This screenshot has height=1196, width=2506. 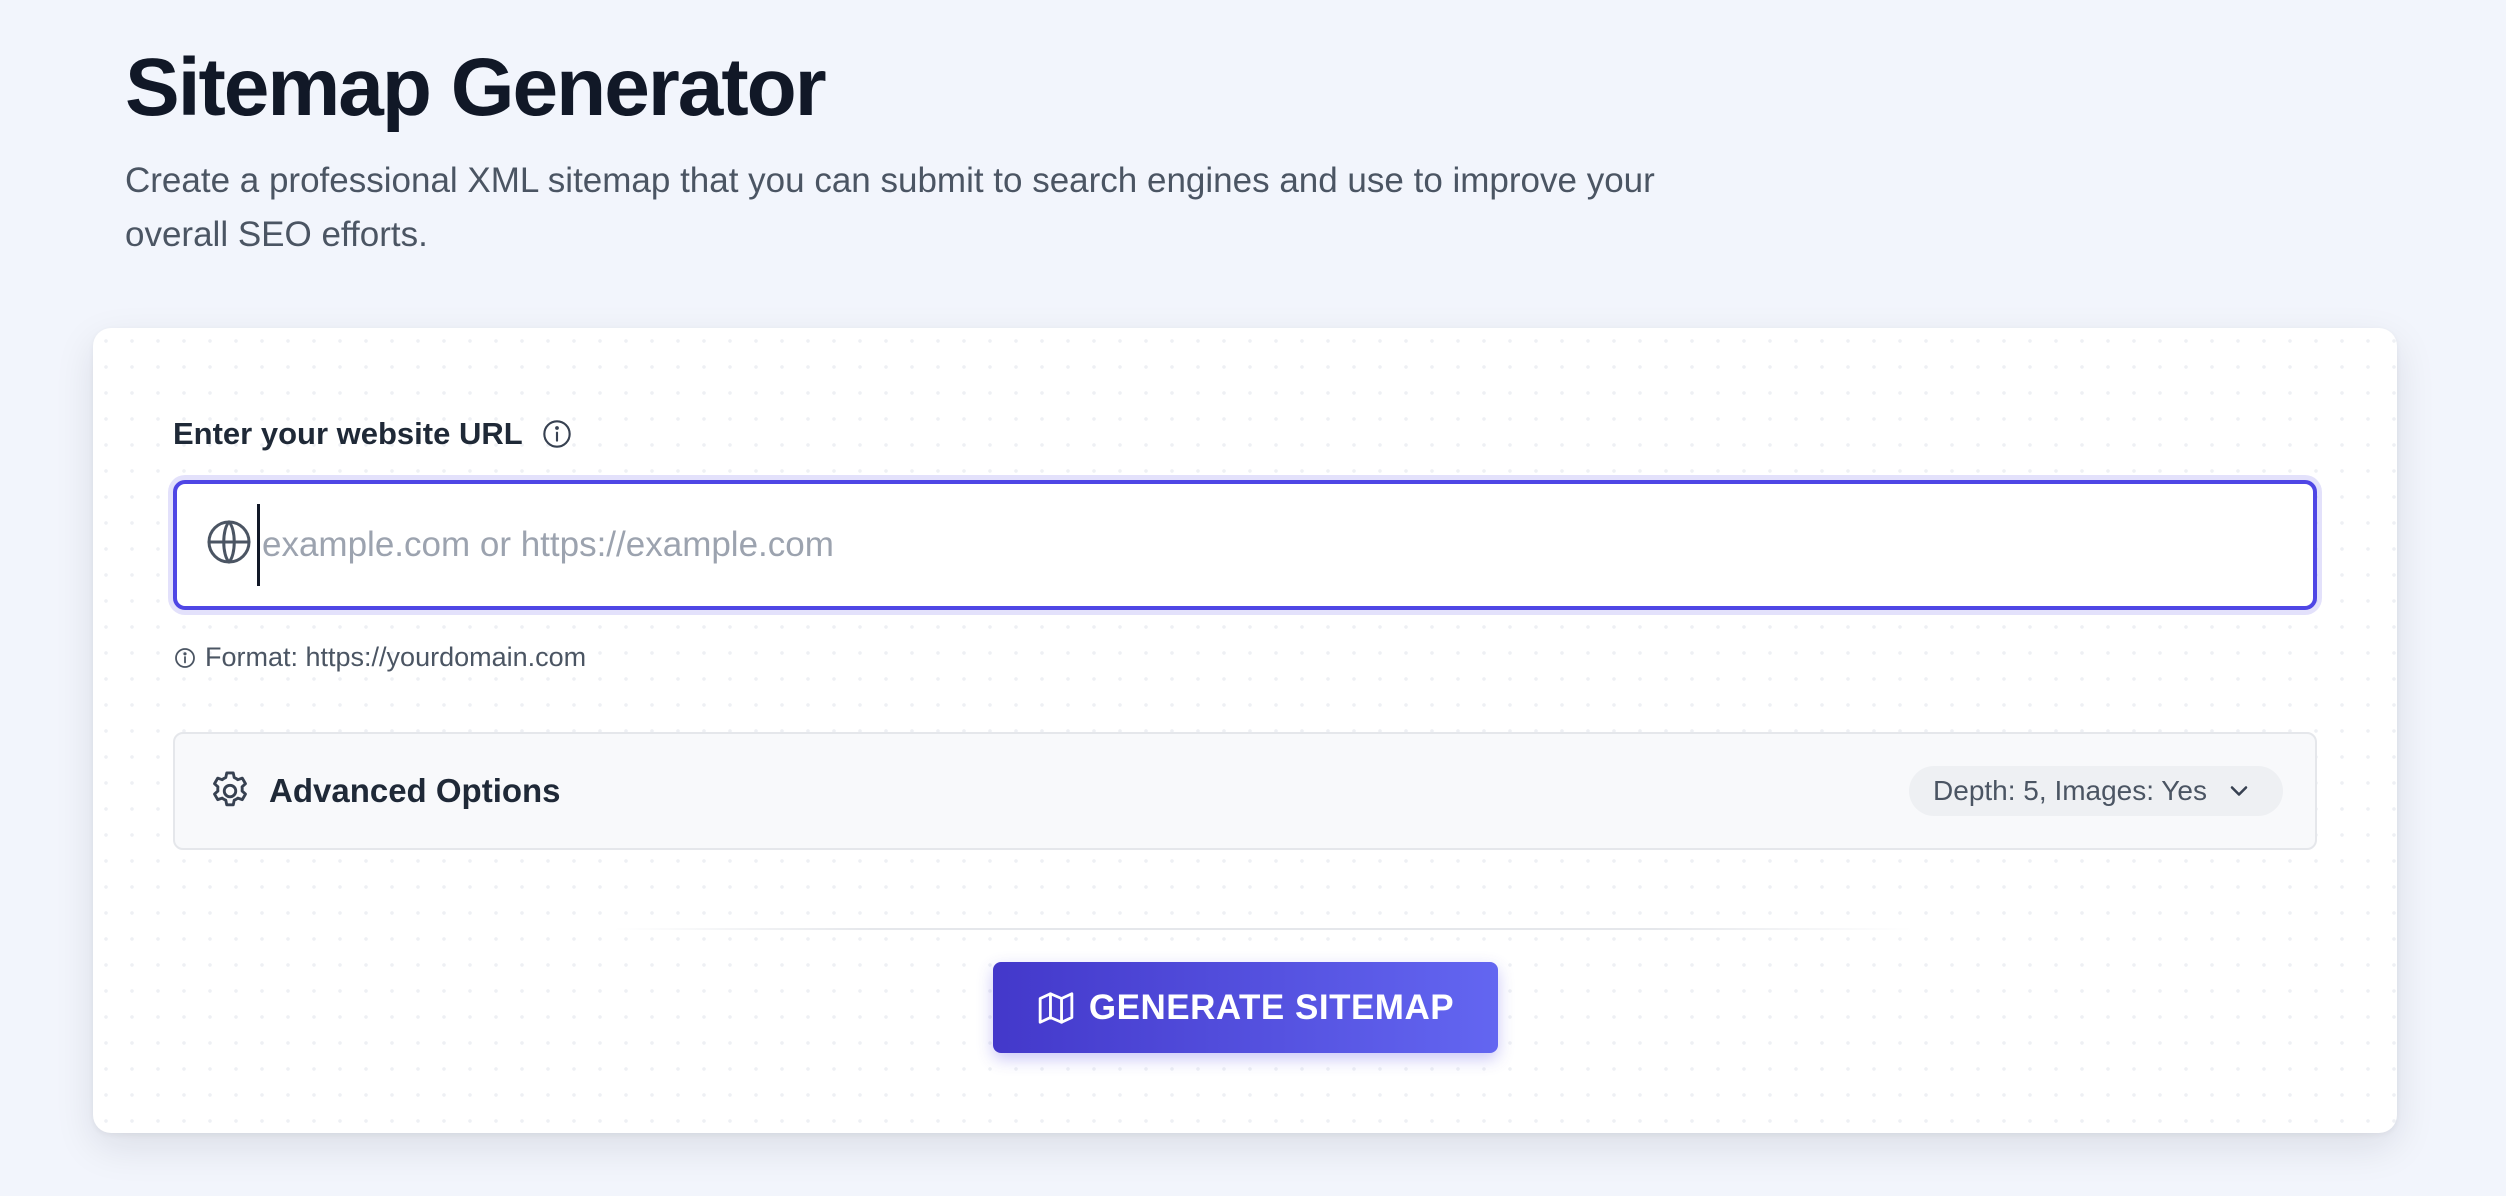 I want to click on generate-sitemap-button: GENERATE SITEMAP, so click(x=1245, y=1007).